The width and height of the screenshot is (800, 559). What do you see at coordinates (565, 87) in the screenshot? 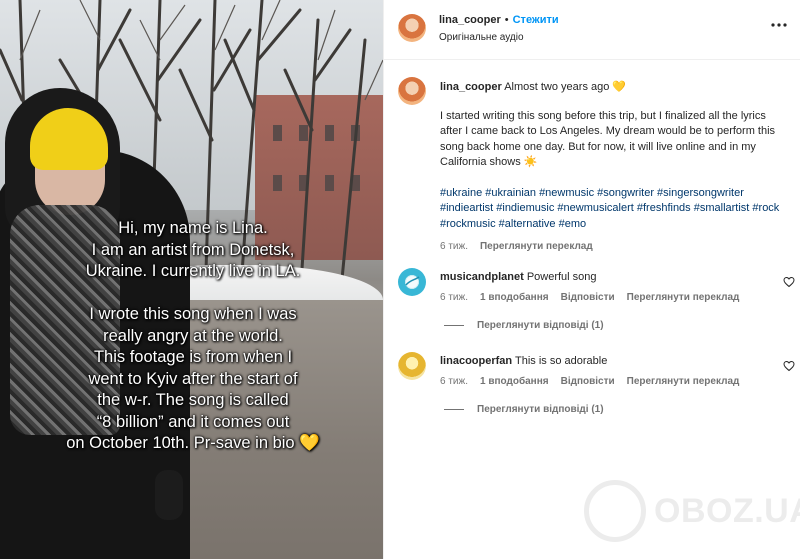
I see `caption-time-text: Almost two years ago 💛` at bounding box center [565, 87].